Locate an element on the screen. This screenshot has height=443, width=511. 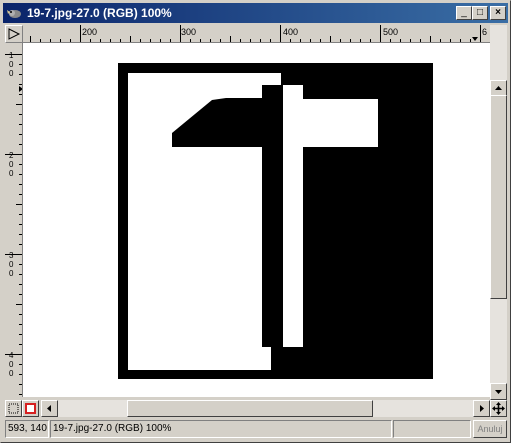
arrow-up-icon is located at coordinates (498, 88).